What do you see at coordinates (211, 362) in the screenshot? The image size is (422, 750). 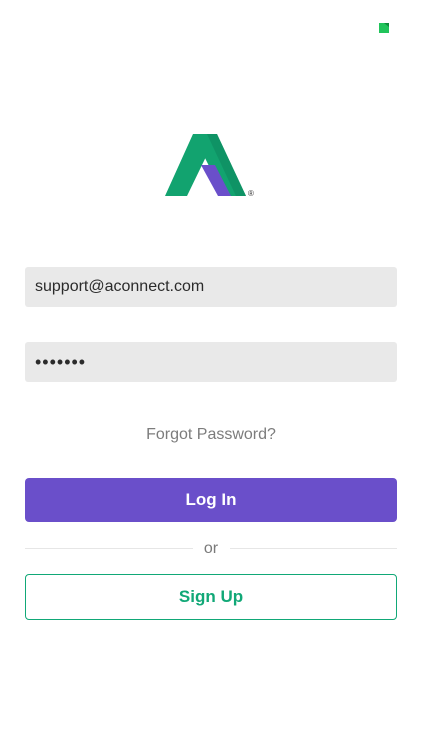 I see `password-field` at bounding box center [211, 362].